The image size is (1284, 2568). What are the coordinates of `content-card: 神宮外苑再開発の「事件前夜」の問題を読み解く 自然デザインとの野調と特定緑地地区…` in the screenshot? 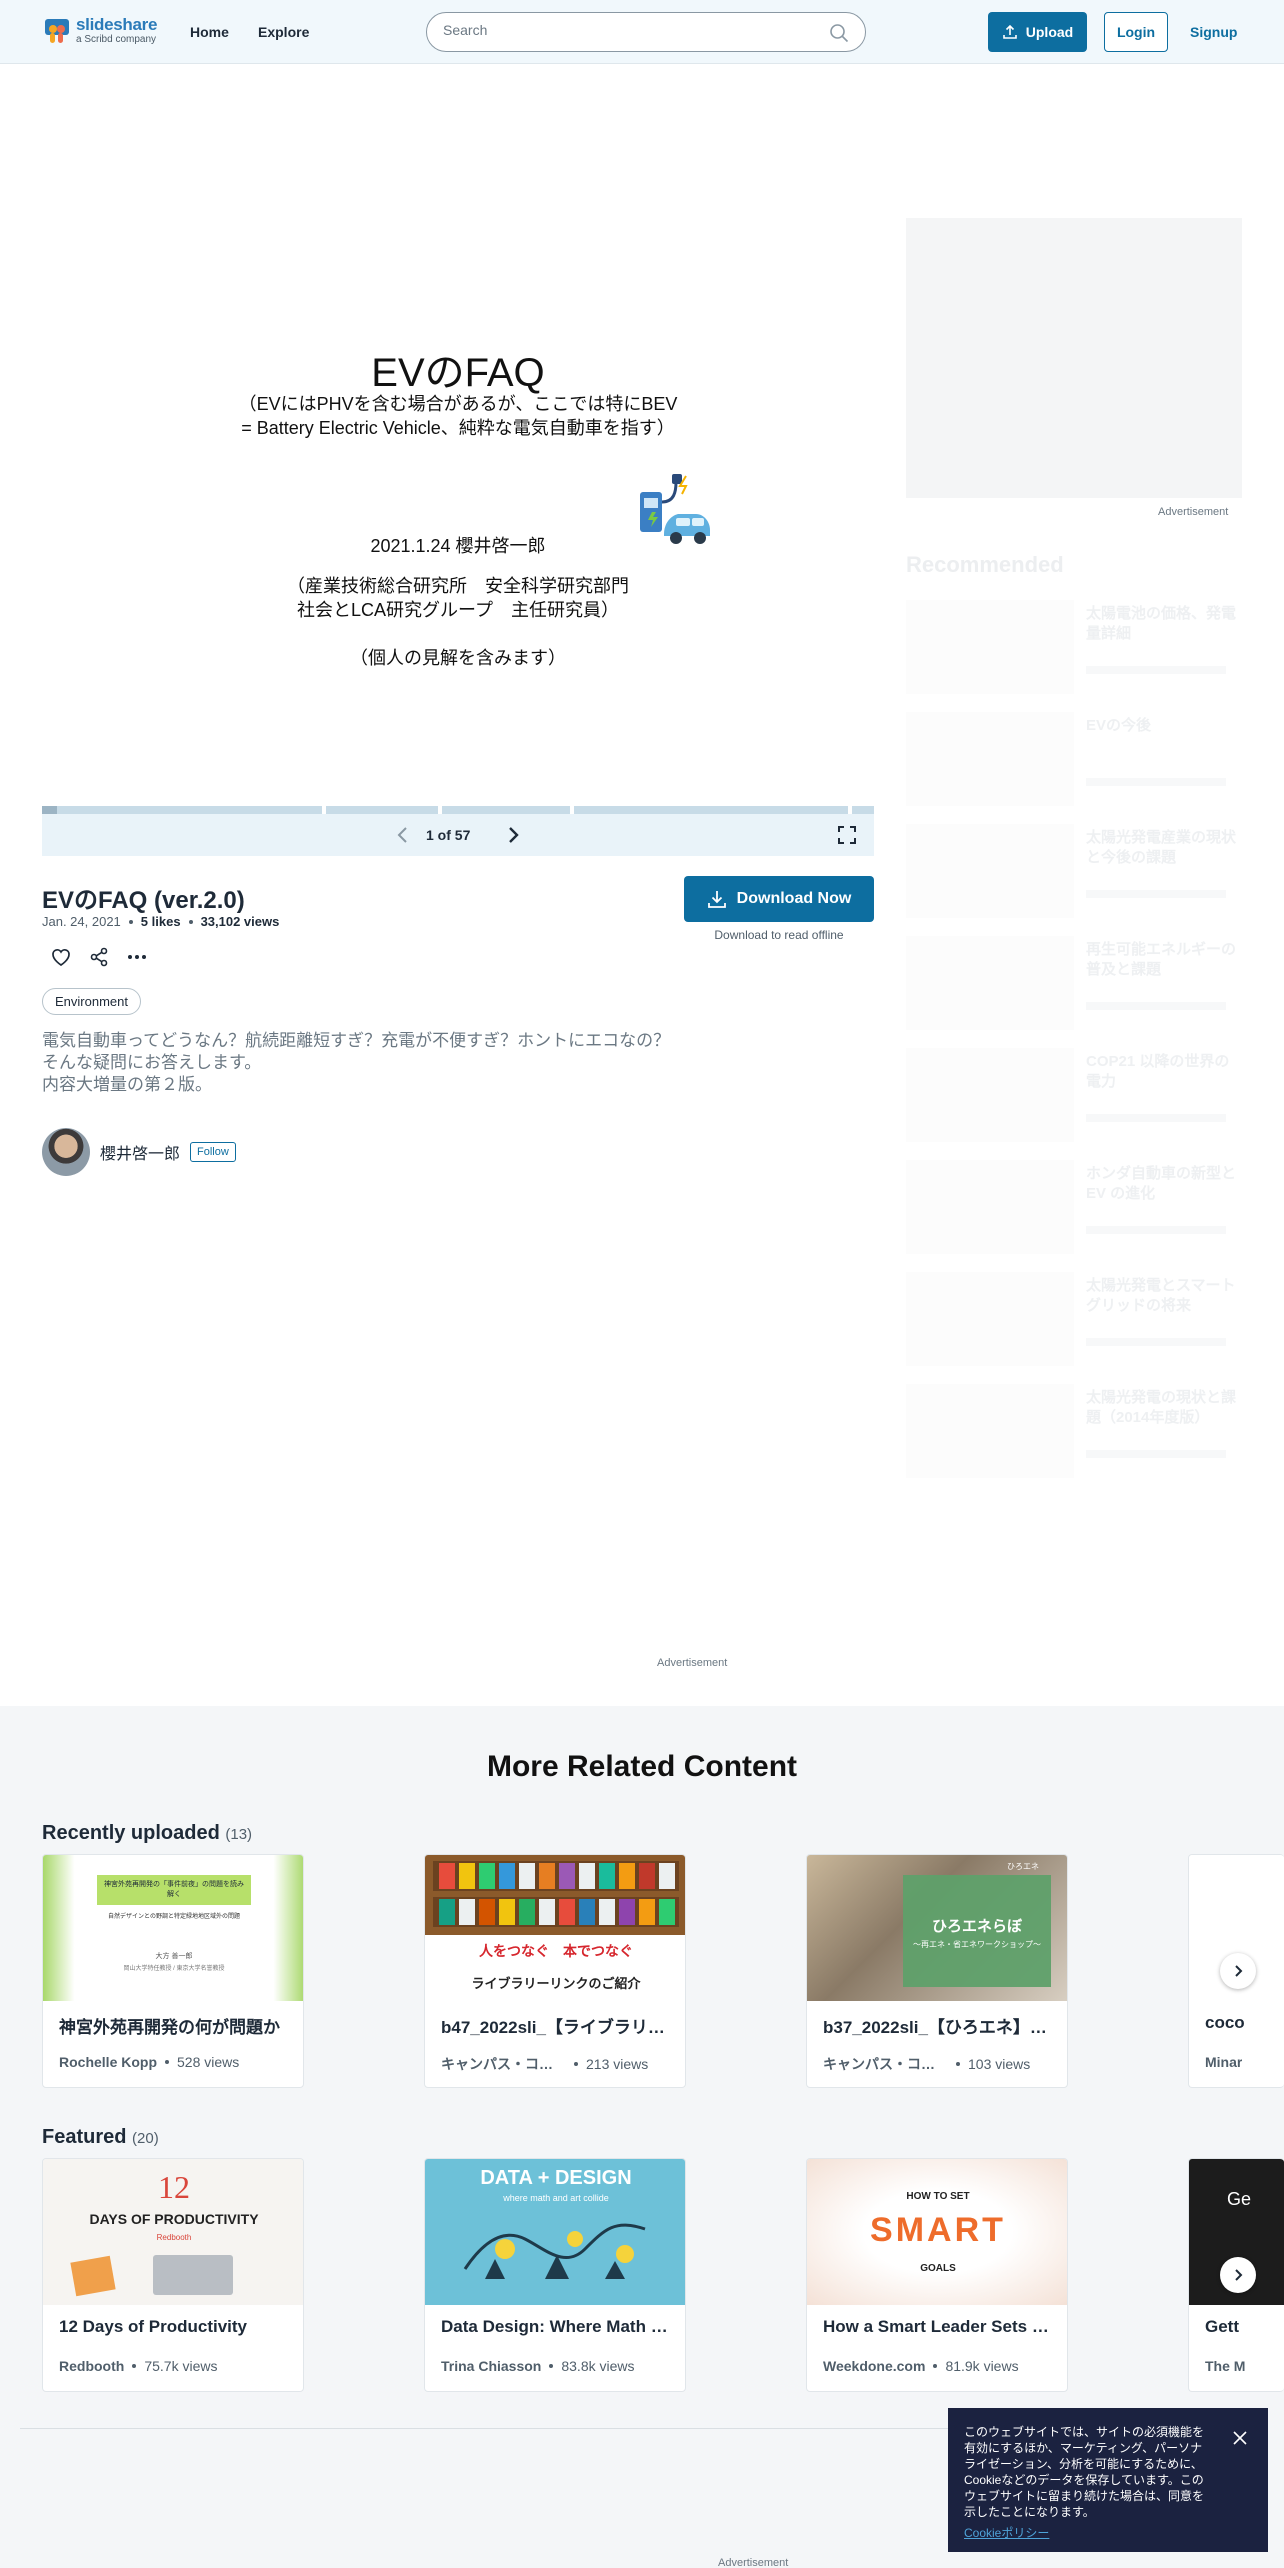 It's located at (173, 1971).